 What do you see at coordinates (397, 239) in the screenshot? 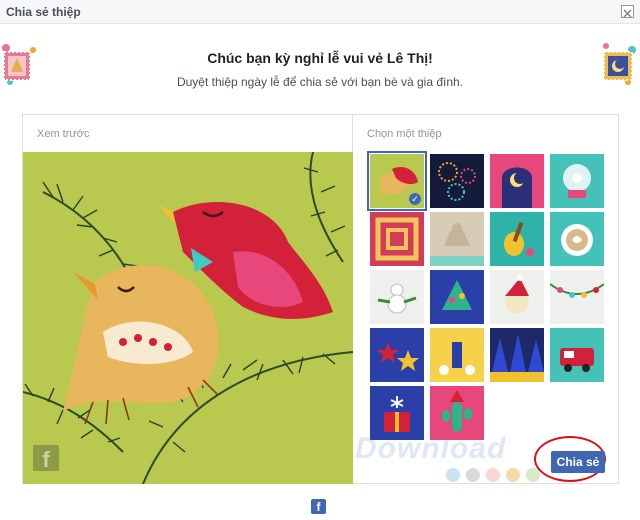
I see `card-thumbnail-woven-pattern` at bounding box center [397, 239].